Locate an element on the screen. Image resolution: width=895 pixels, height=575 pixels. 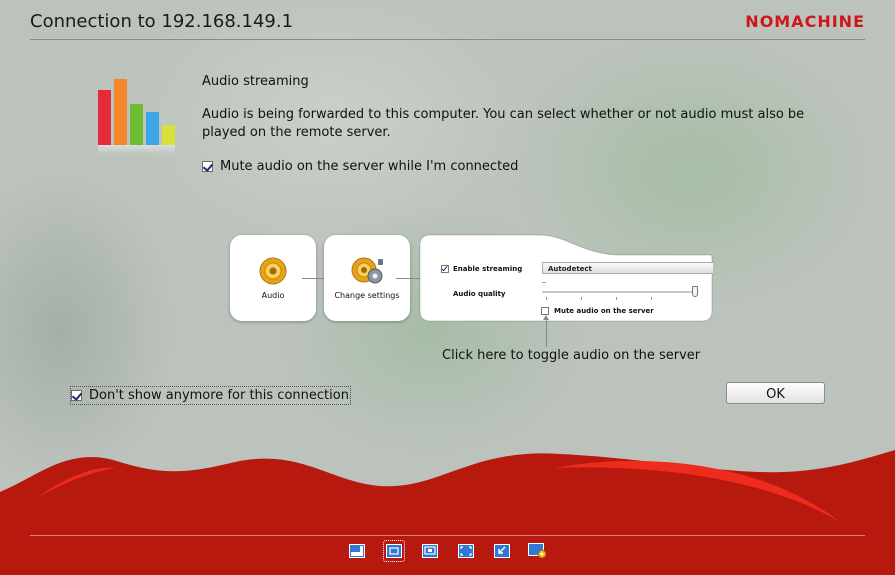
speaker-icon is located at coordinates (273, 271).